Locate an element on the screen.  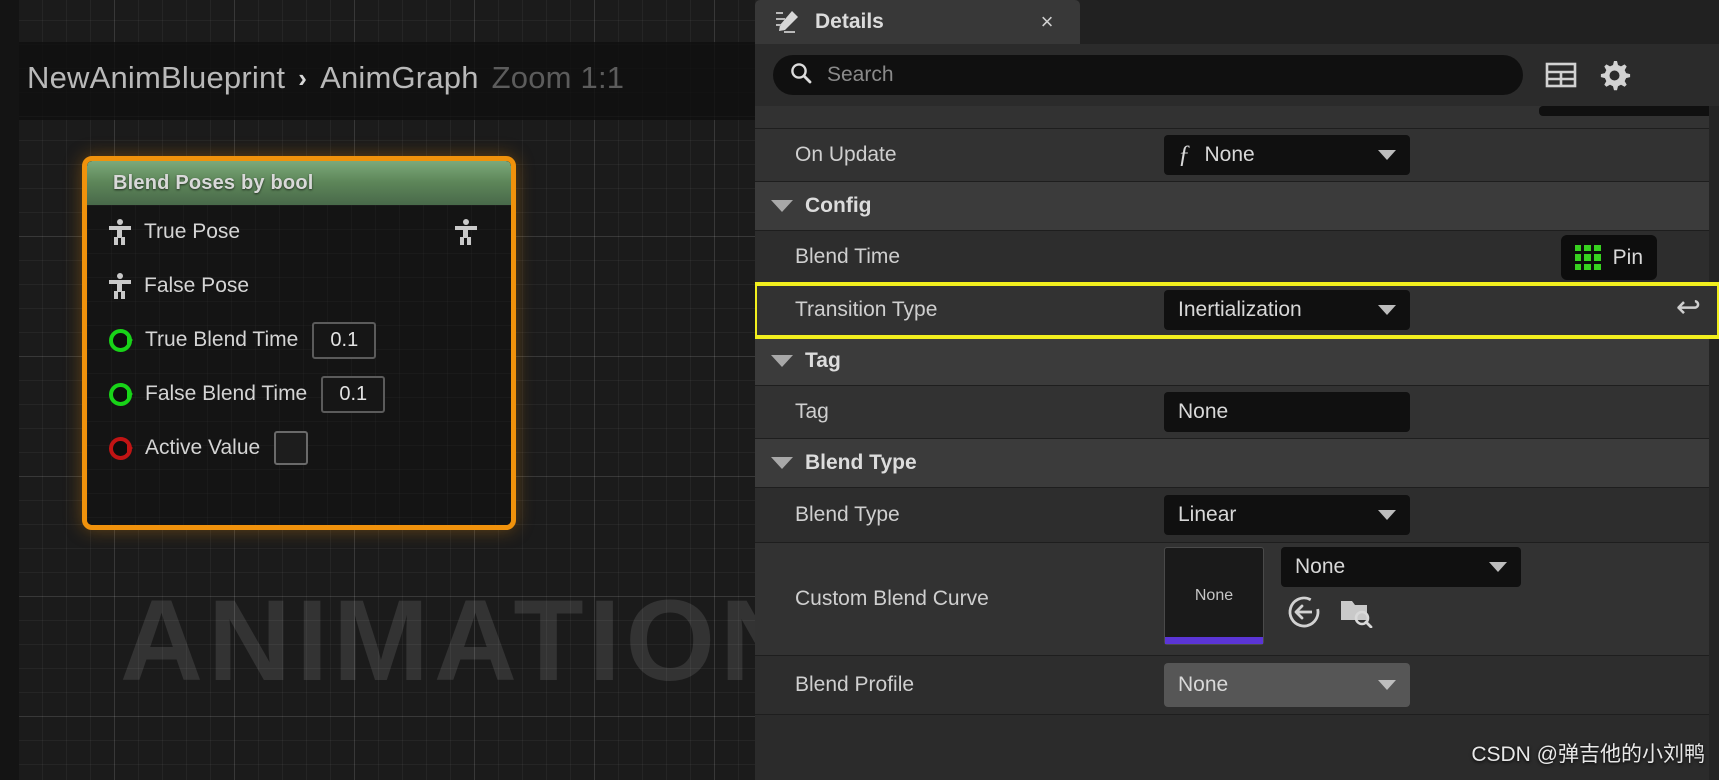
pin-grid-icon is located at coordinates (1587, 257).